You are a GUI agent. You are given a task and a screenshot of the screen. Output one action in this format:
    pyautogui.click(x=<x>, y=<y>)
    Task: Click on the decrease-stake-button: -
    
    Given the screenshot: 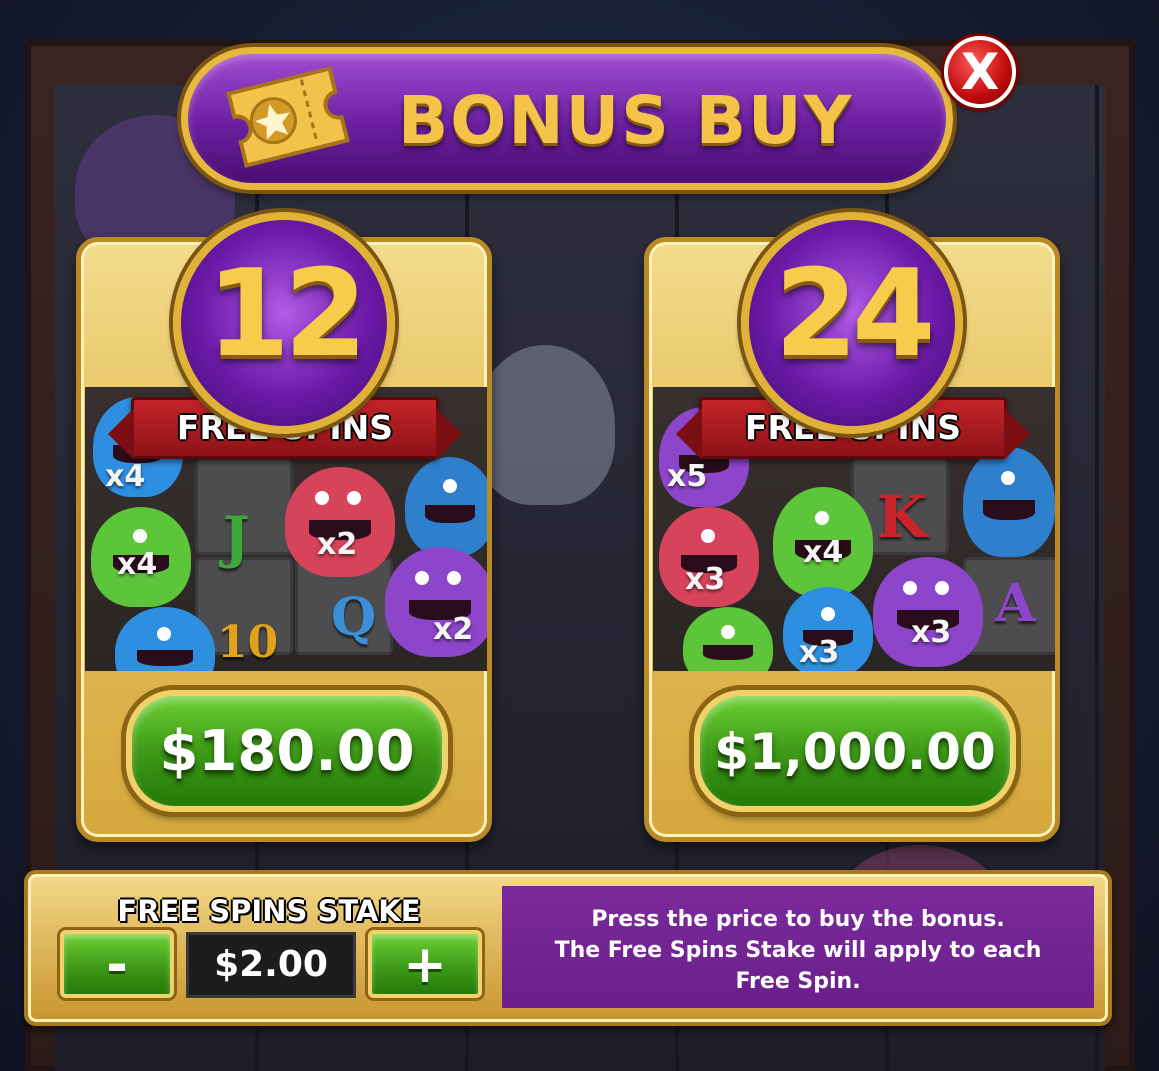 What is the action you would take?
    pyautogui.click(x=117, y=964)
    